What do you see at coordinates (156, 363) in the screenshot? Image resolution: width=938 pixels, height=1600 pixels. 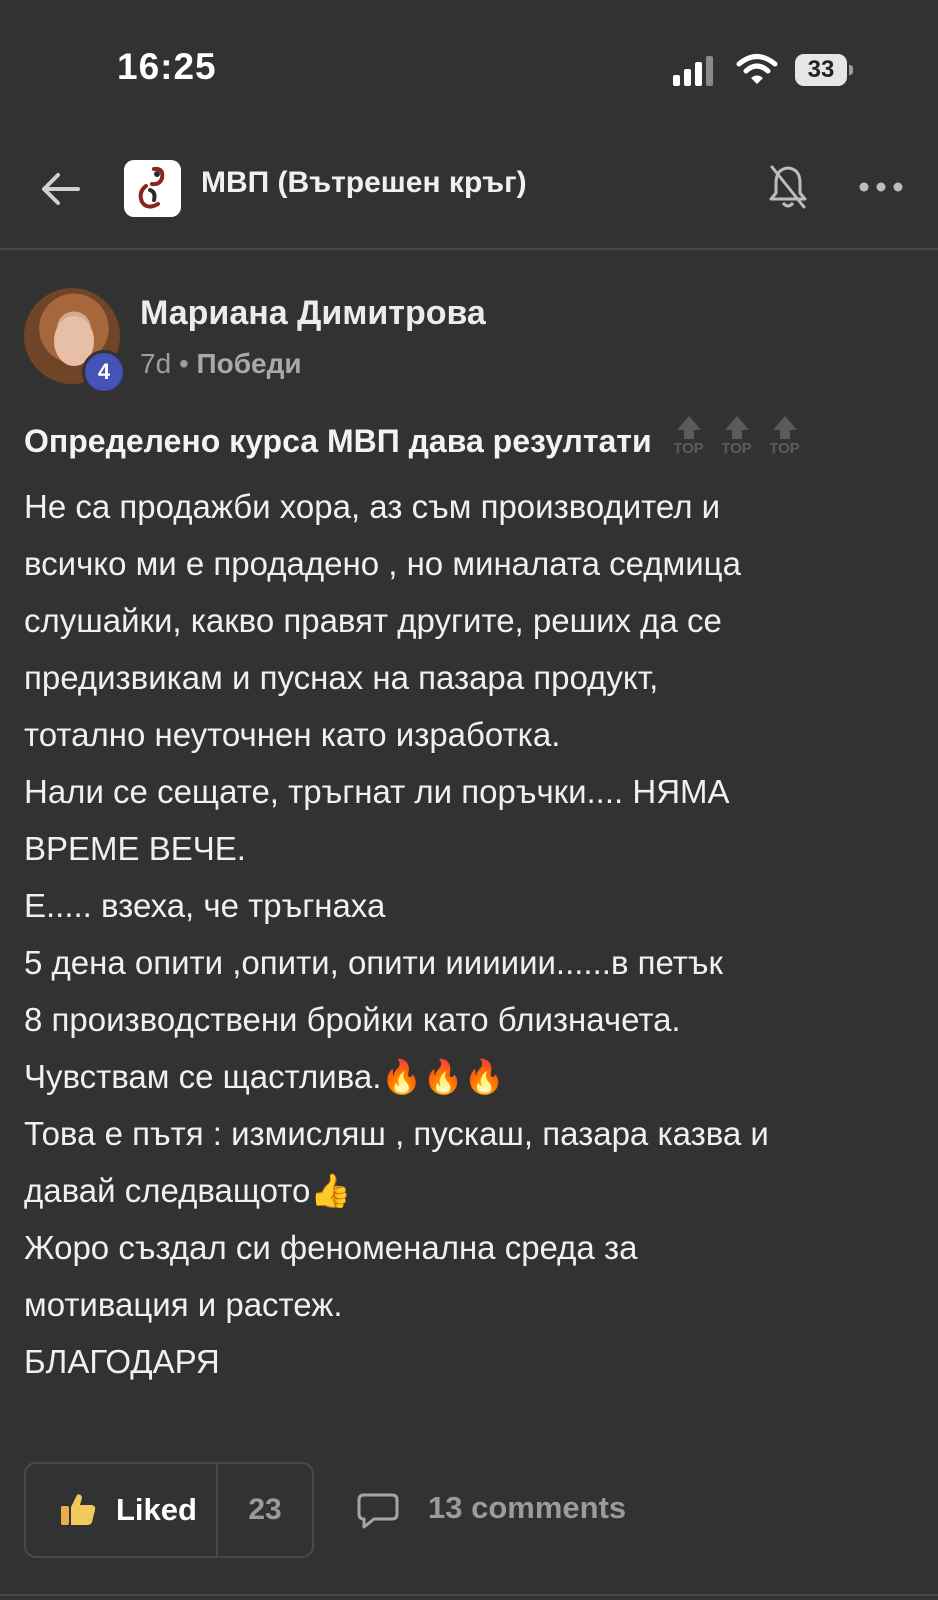 I see `post-age: 7d` at bounding box center [156, 363].